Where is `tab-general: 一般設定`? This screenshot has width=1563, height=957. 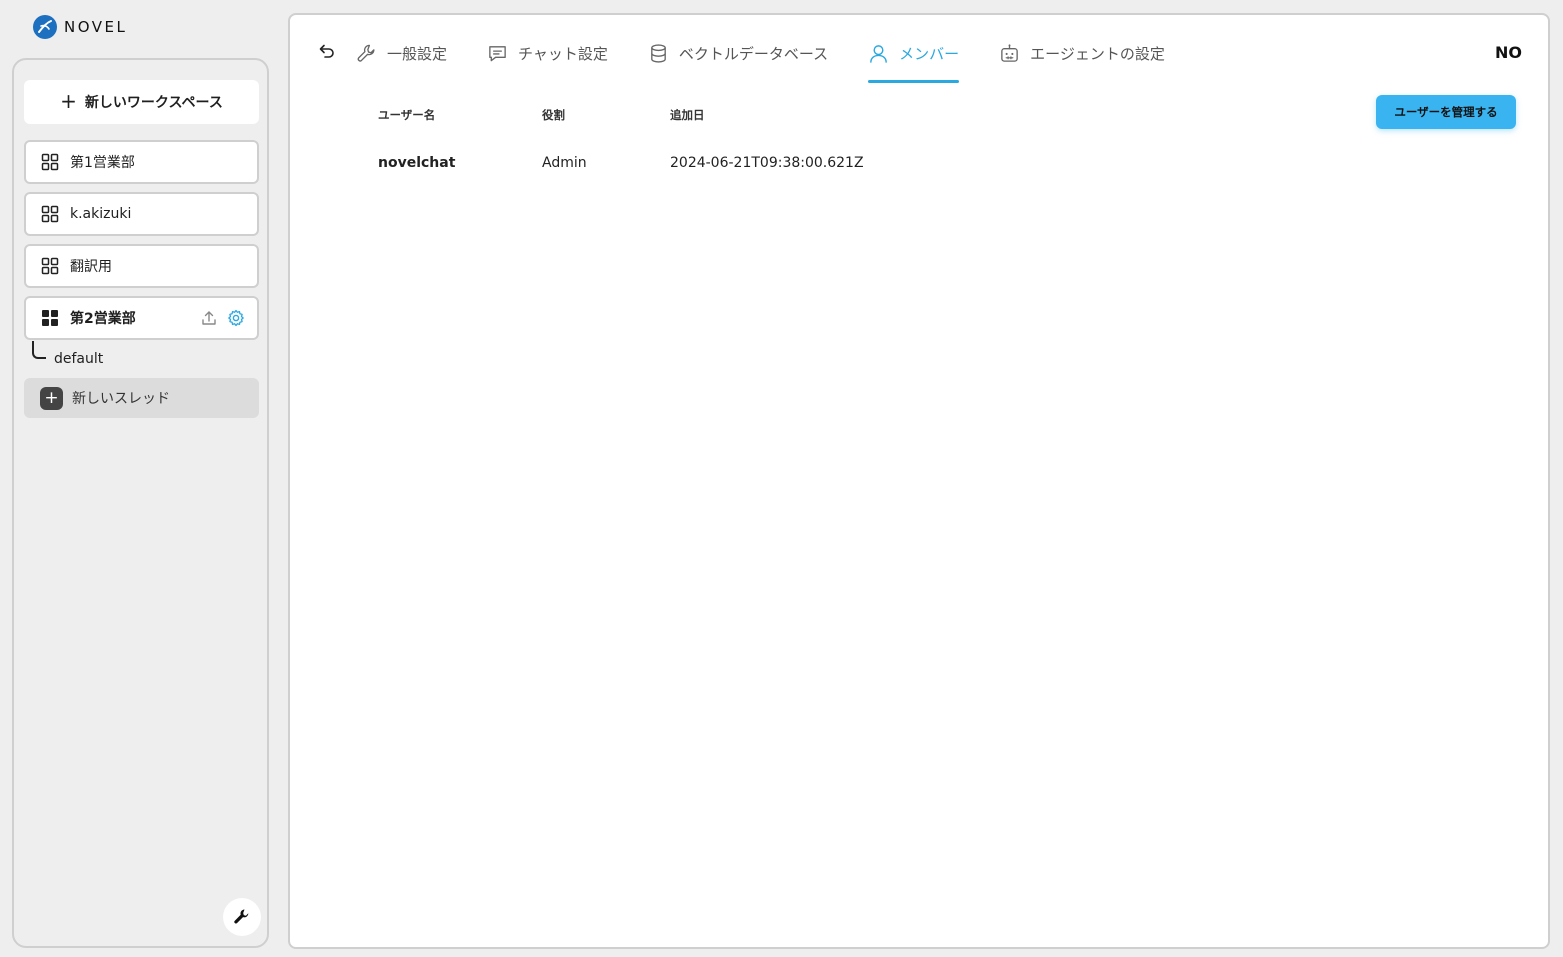 tab-general: 一般設定 is located at coordinates (401, 53).